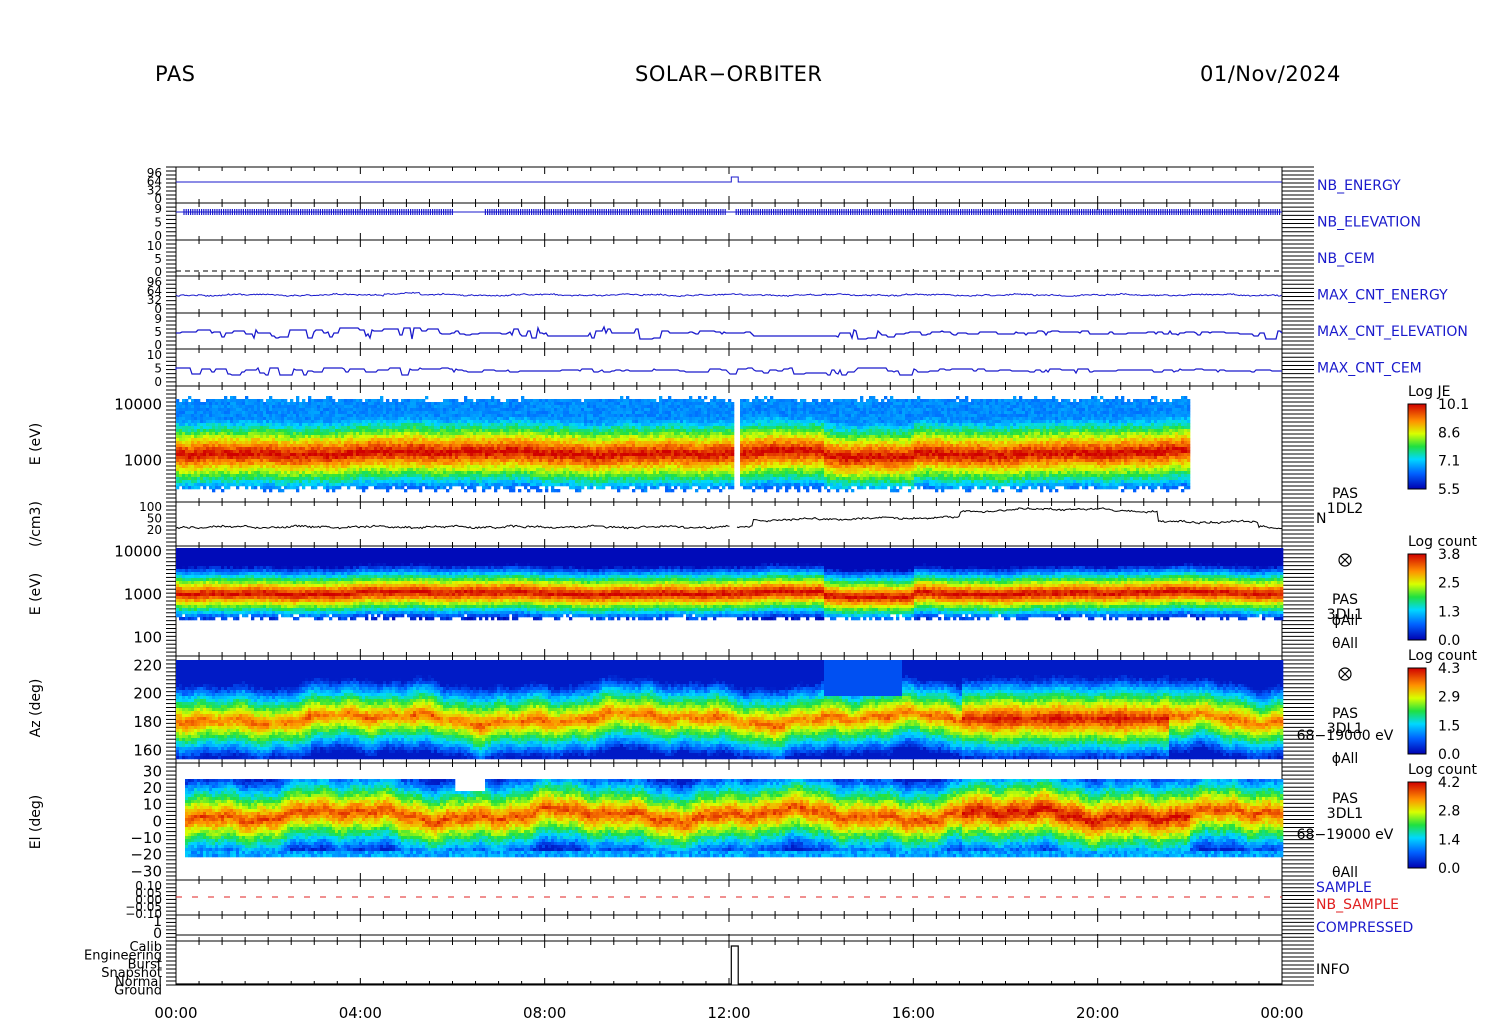  What do you see at coordinates (1369, 223) in the screenshot?
I see `hk-label-nb-elevation: NB_ELEVATION` at bounding box center [1369, 223].